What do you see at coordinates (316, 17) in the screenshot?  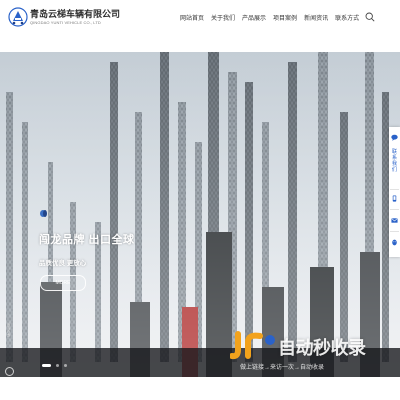 I see `nav-news: 新闻资讯` at bounding box center [316, 17].